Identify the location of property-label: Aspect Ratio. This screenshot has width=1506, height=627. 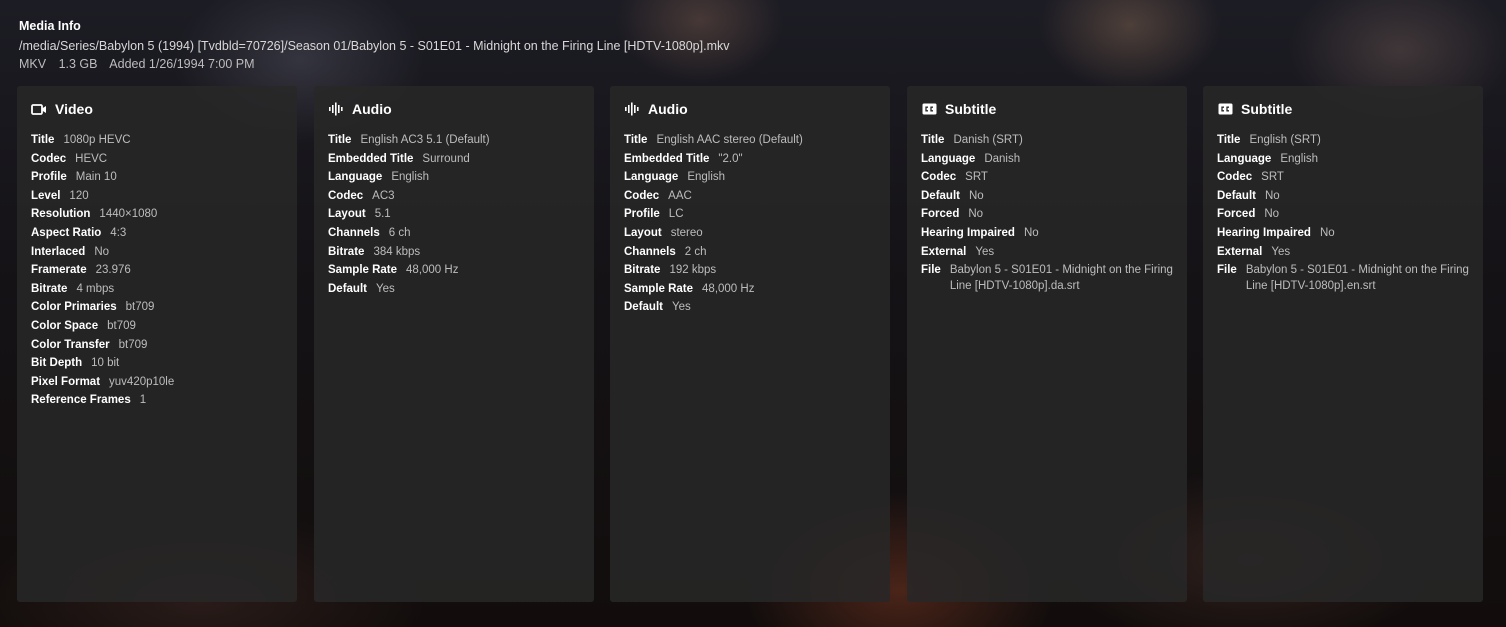
(66, 232).